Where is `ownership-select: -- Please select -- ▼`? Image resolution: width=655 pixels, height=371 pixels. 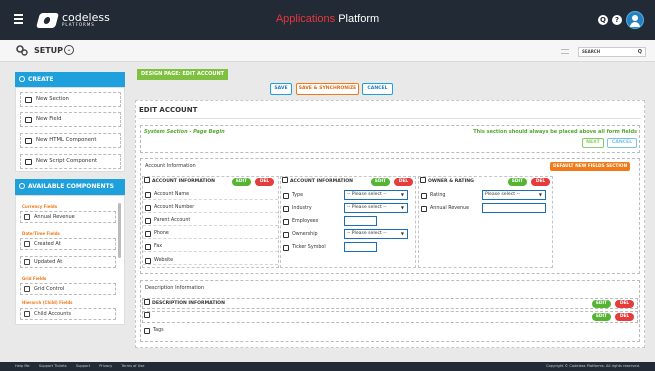
ownership-select: -- Please select -- ▼ is located at coordinates (376, 234).